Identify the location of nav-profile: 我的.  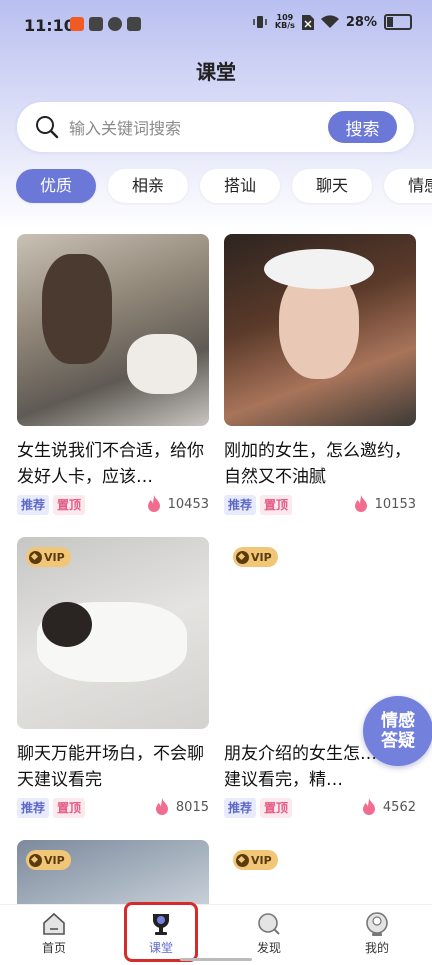
(377, 934).